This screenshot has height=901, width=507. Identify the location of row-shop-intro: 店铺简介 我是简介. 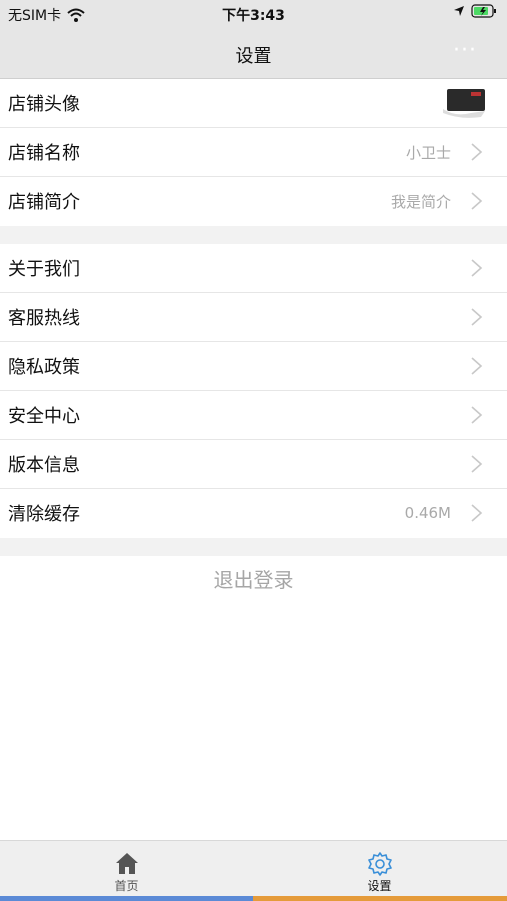
(253, 201).